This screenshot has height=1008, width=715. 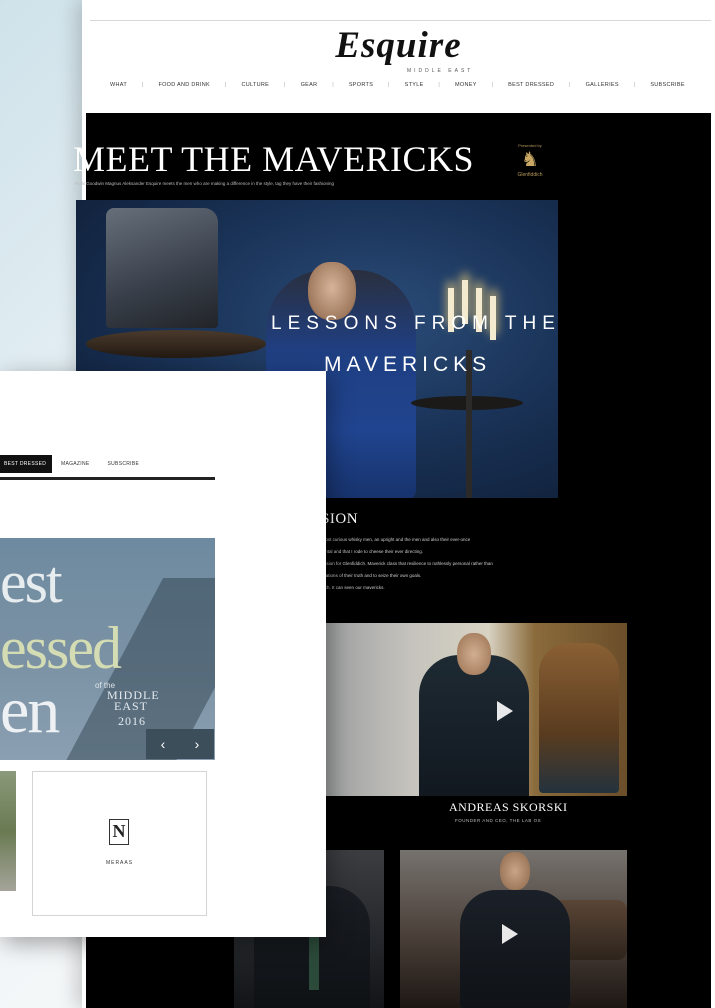 I want to click on meraas-thumbnail: N MERAAS, so click(x=119, y=843).